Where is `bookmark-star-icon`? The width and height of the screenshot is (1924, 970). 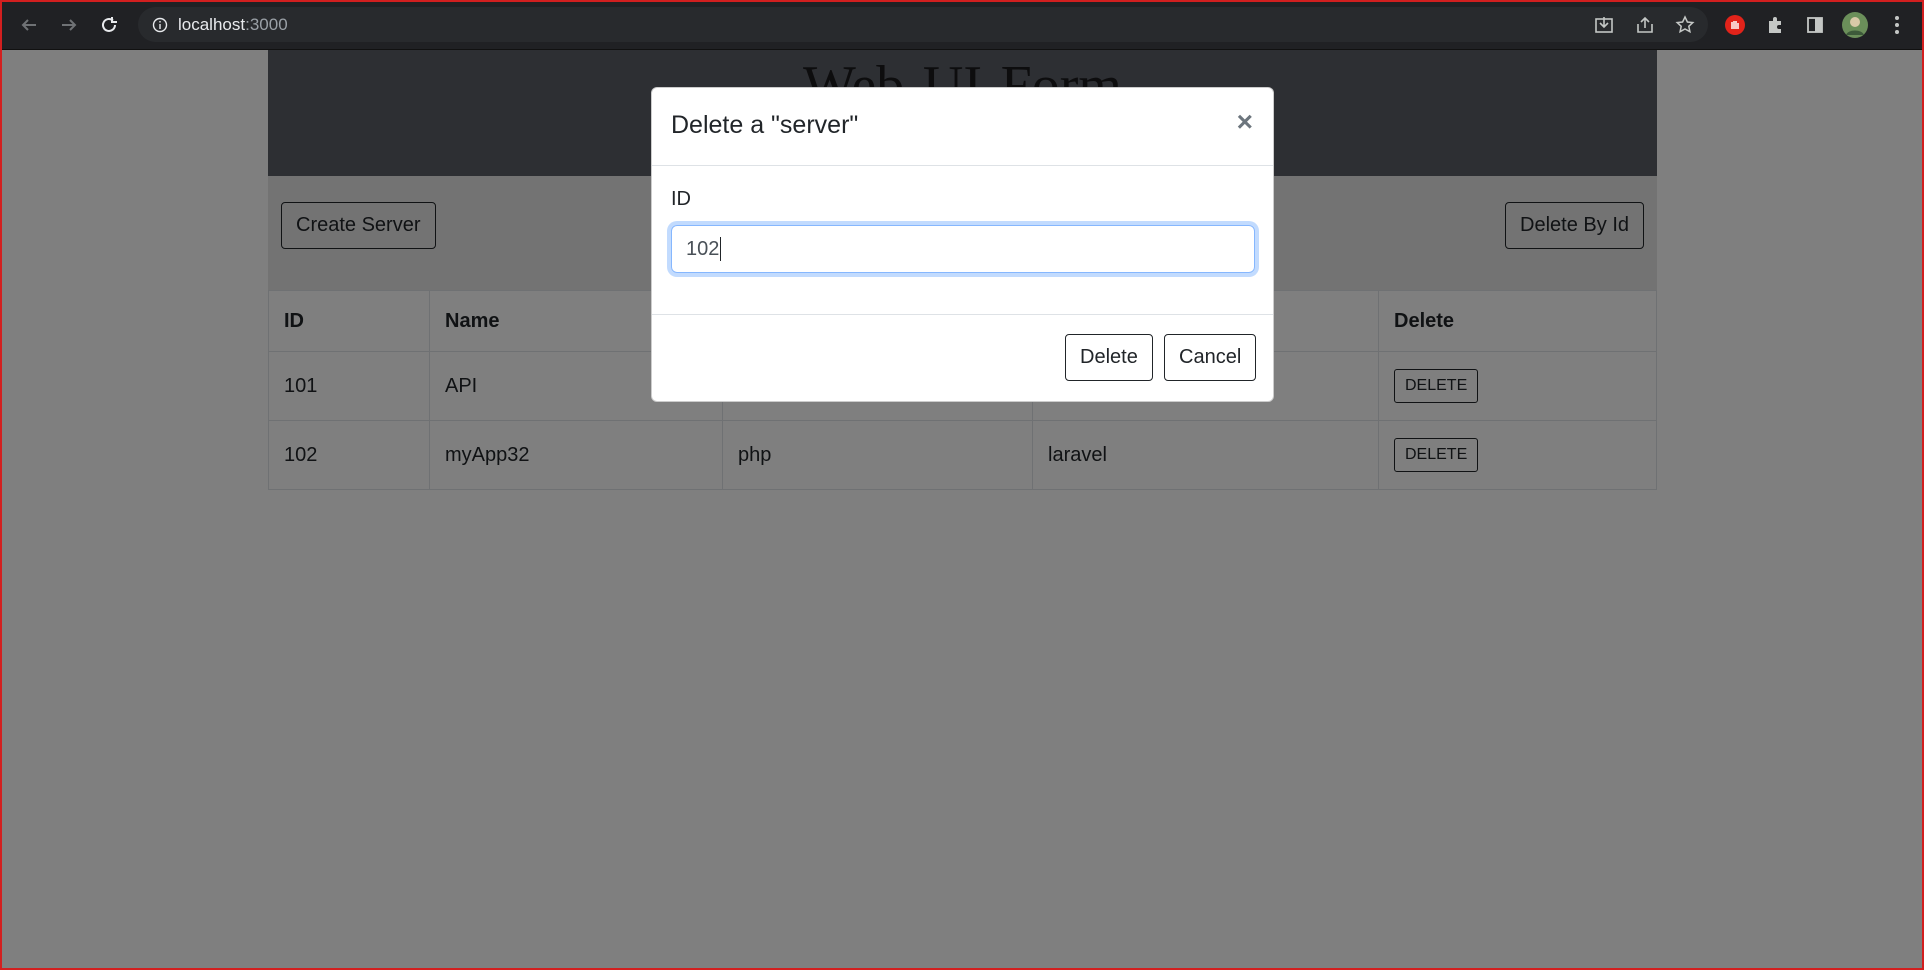 bookmark-star-icon is located at coordinates (1685, 25).